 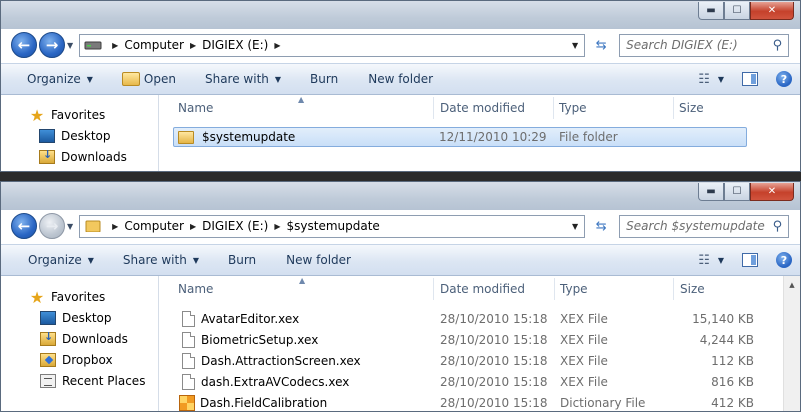 I want to click on scroll-up-icon: ▲, so click(x=792, y=284).